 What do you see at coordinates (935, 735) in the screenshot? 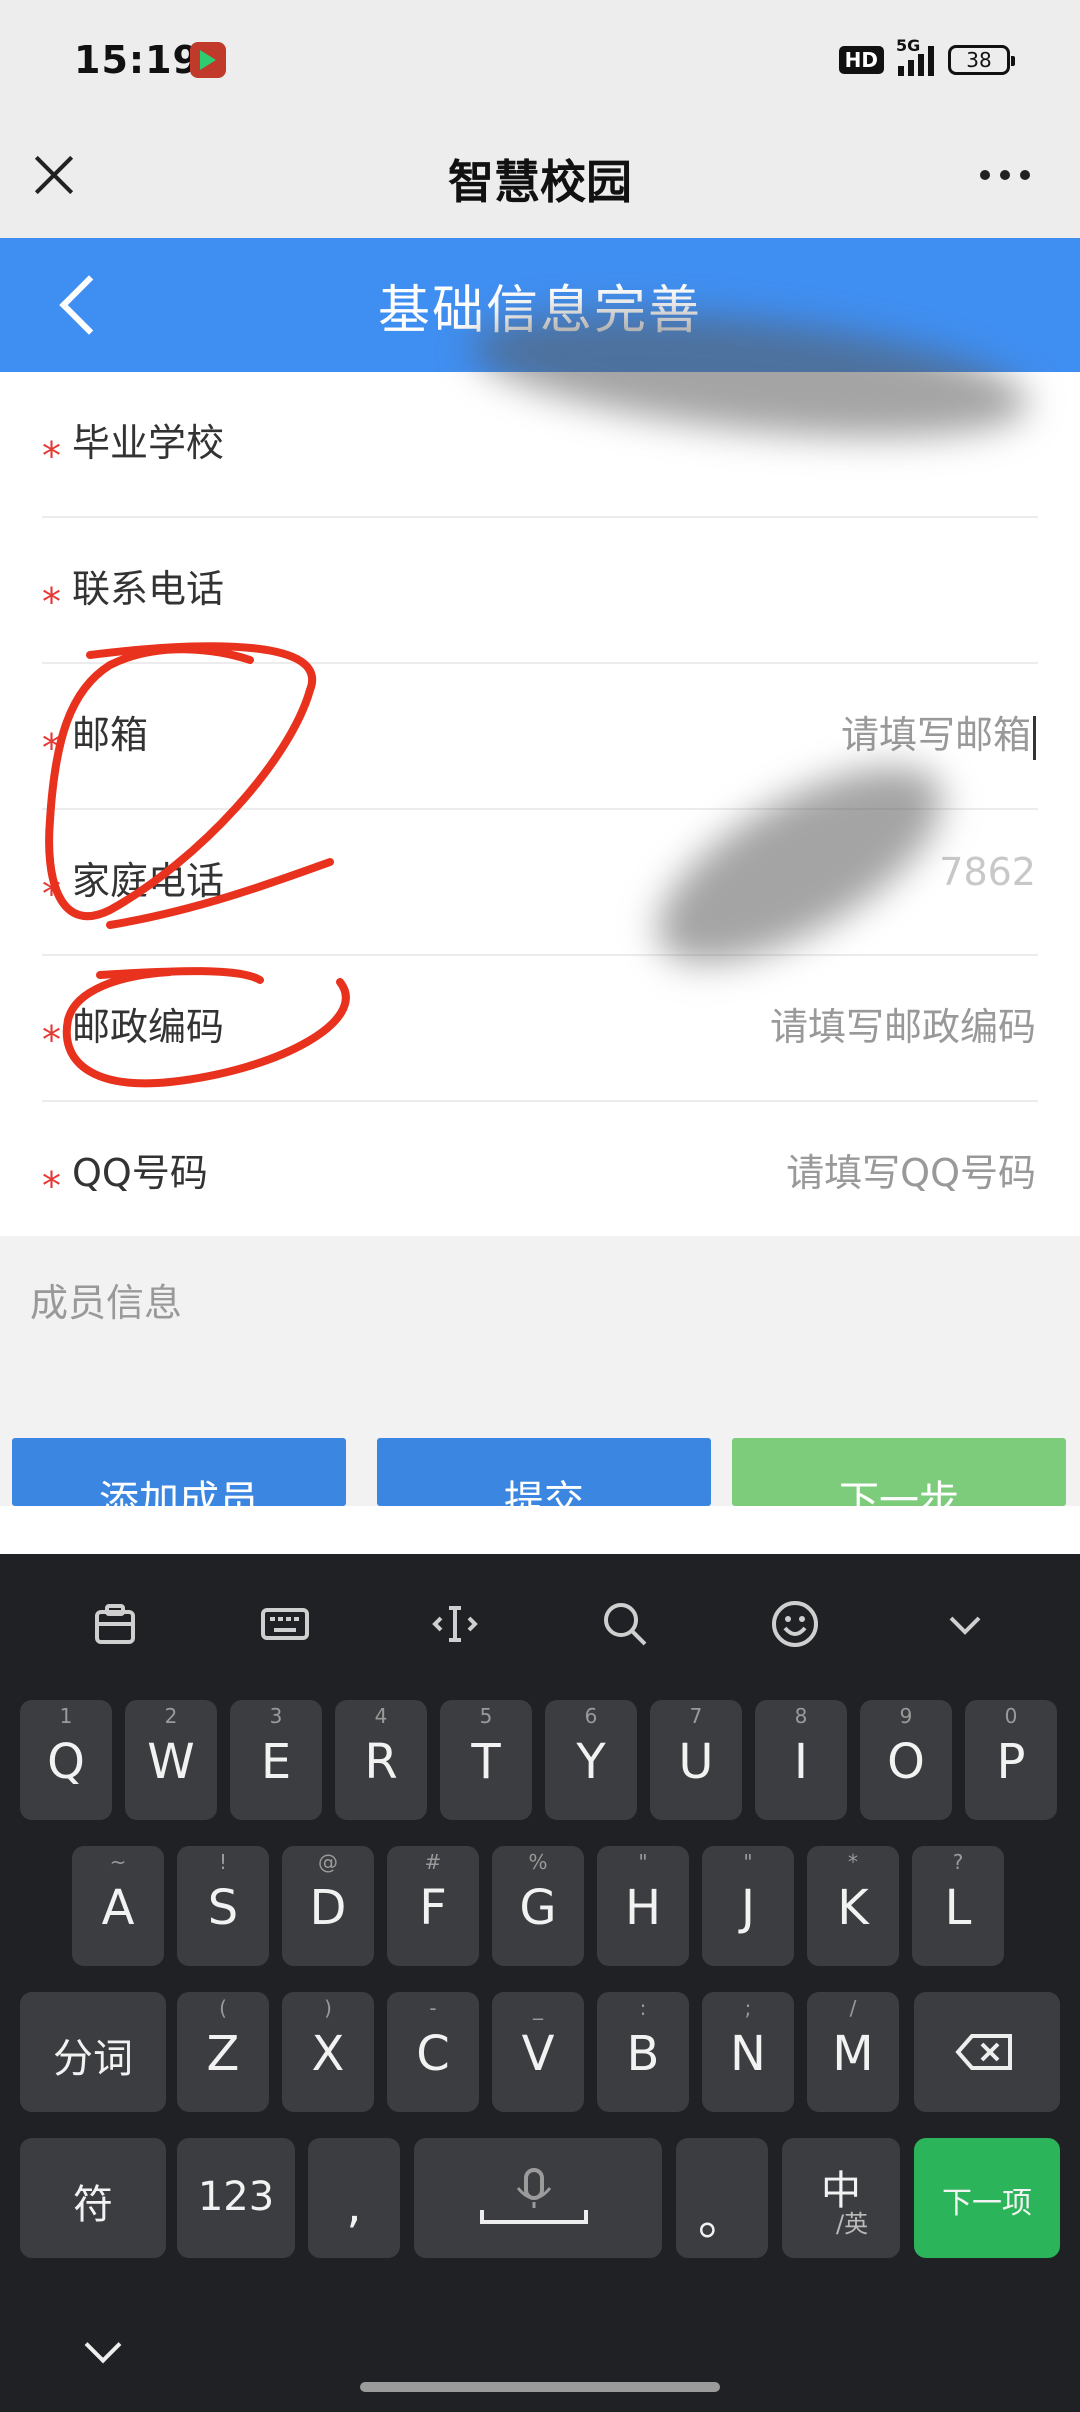
I see `email-placeholder: 请填写邮箱` at bounding box center [935, 735].